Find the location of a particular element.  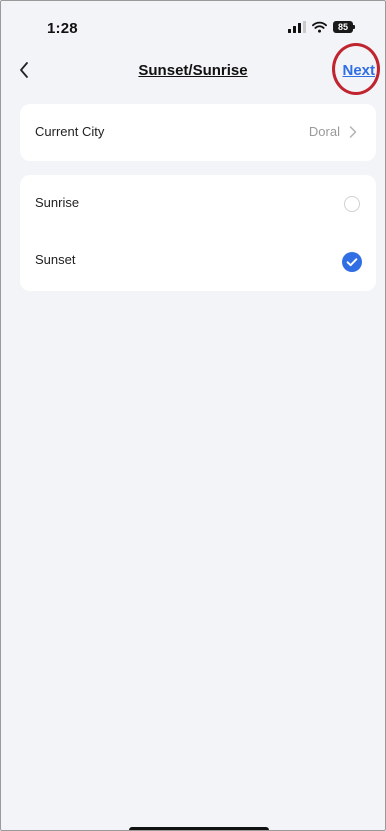

home-indicator is located at coordinates (199, 828).